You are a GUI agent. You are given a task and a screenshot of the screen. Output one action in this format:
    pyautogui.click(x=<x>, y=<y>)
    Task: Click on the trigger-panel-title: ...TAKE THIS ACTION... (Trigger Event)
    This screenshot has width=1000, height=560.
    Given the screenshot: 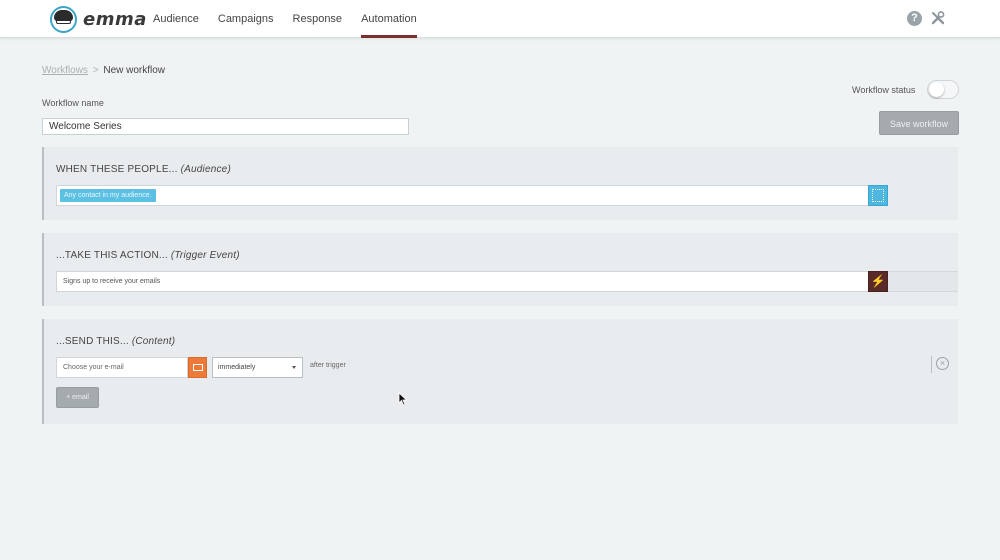 What is the action you would take?
    pyautogui.click(x=148, y=255)
    